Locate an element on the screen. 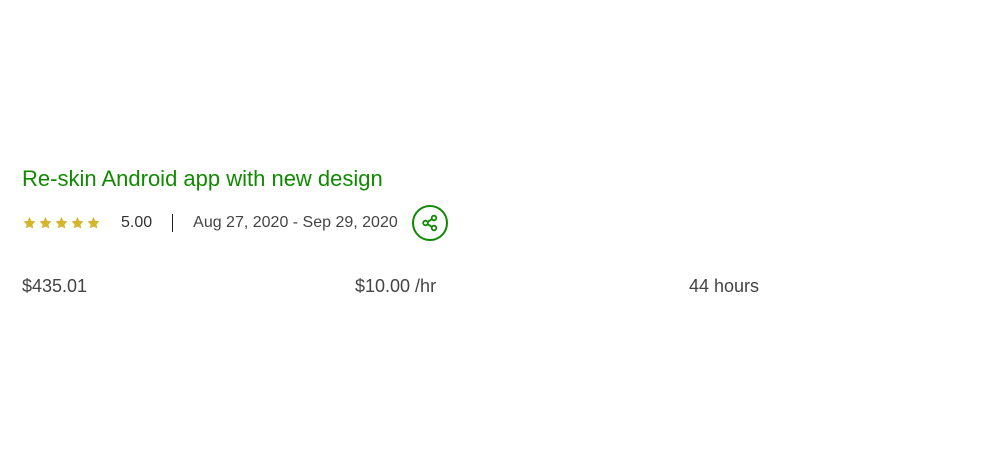  share-icon is located at coordinates (429, 223).